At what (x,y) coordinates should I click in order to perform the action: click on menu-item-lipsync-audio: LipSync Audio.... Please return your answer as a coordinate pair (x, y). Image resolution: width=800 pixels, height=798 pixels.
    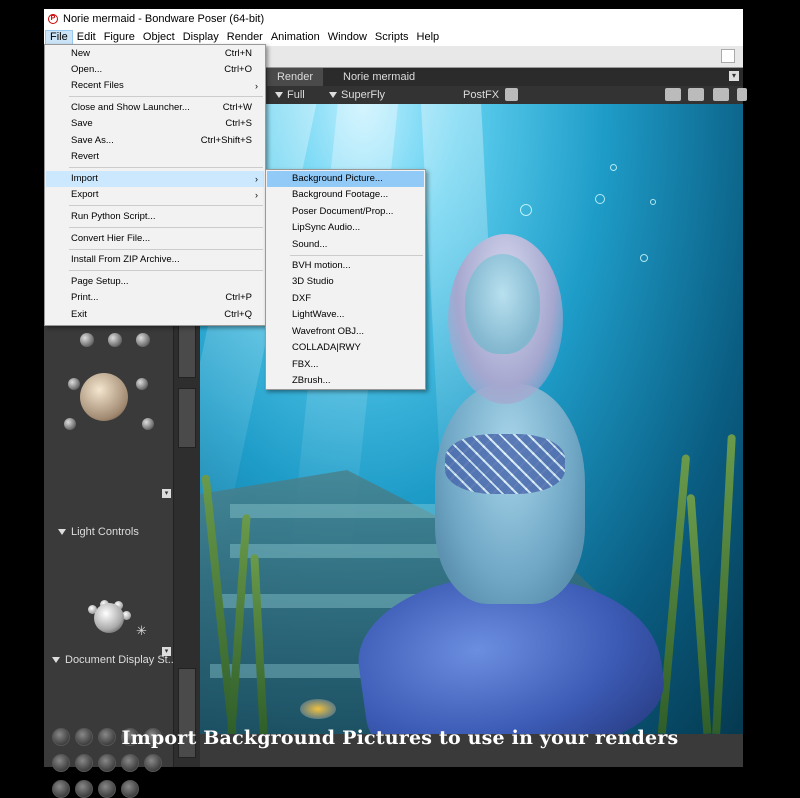
    Looking at the image, I should click on (345, 228).